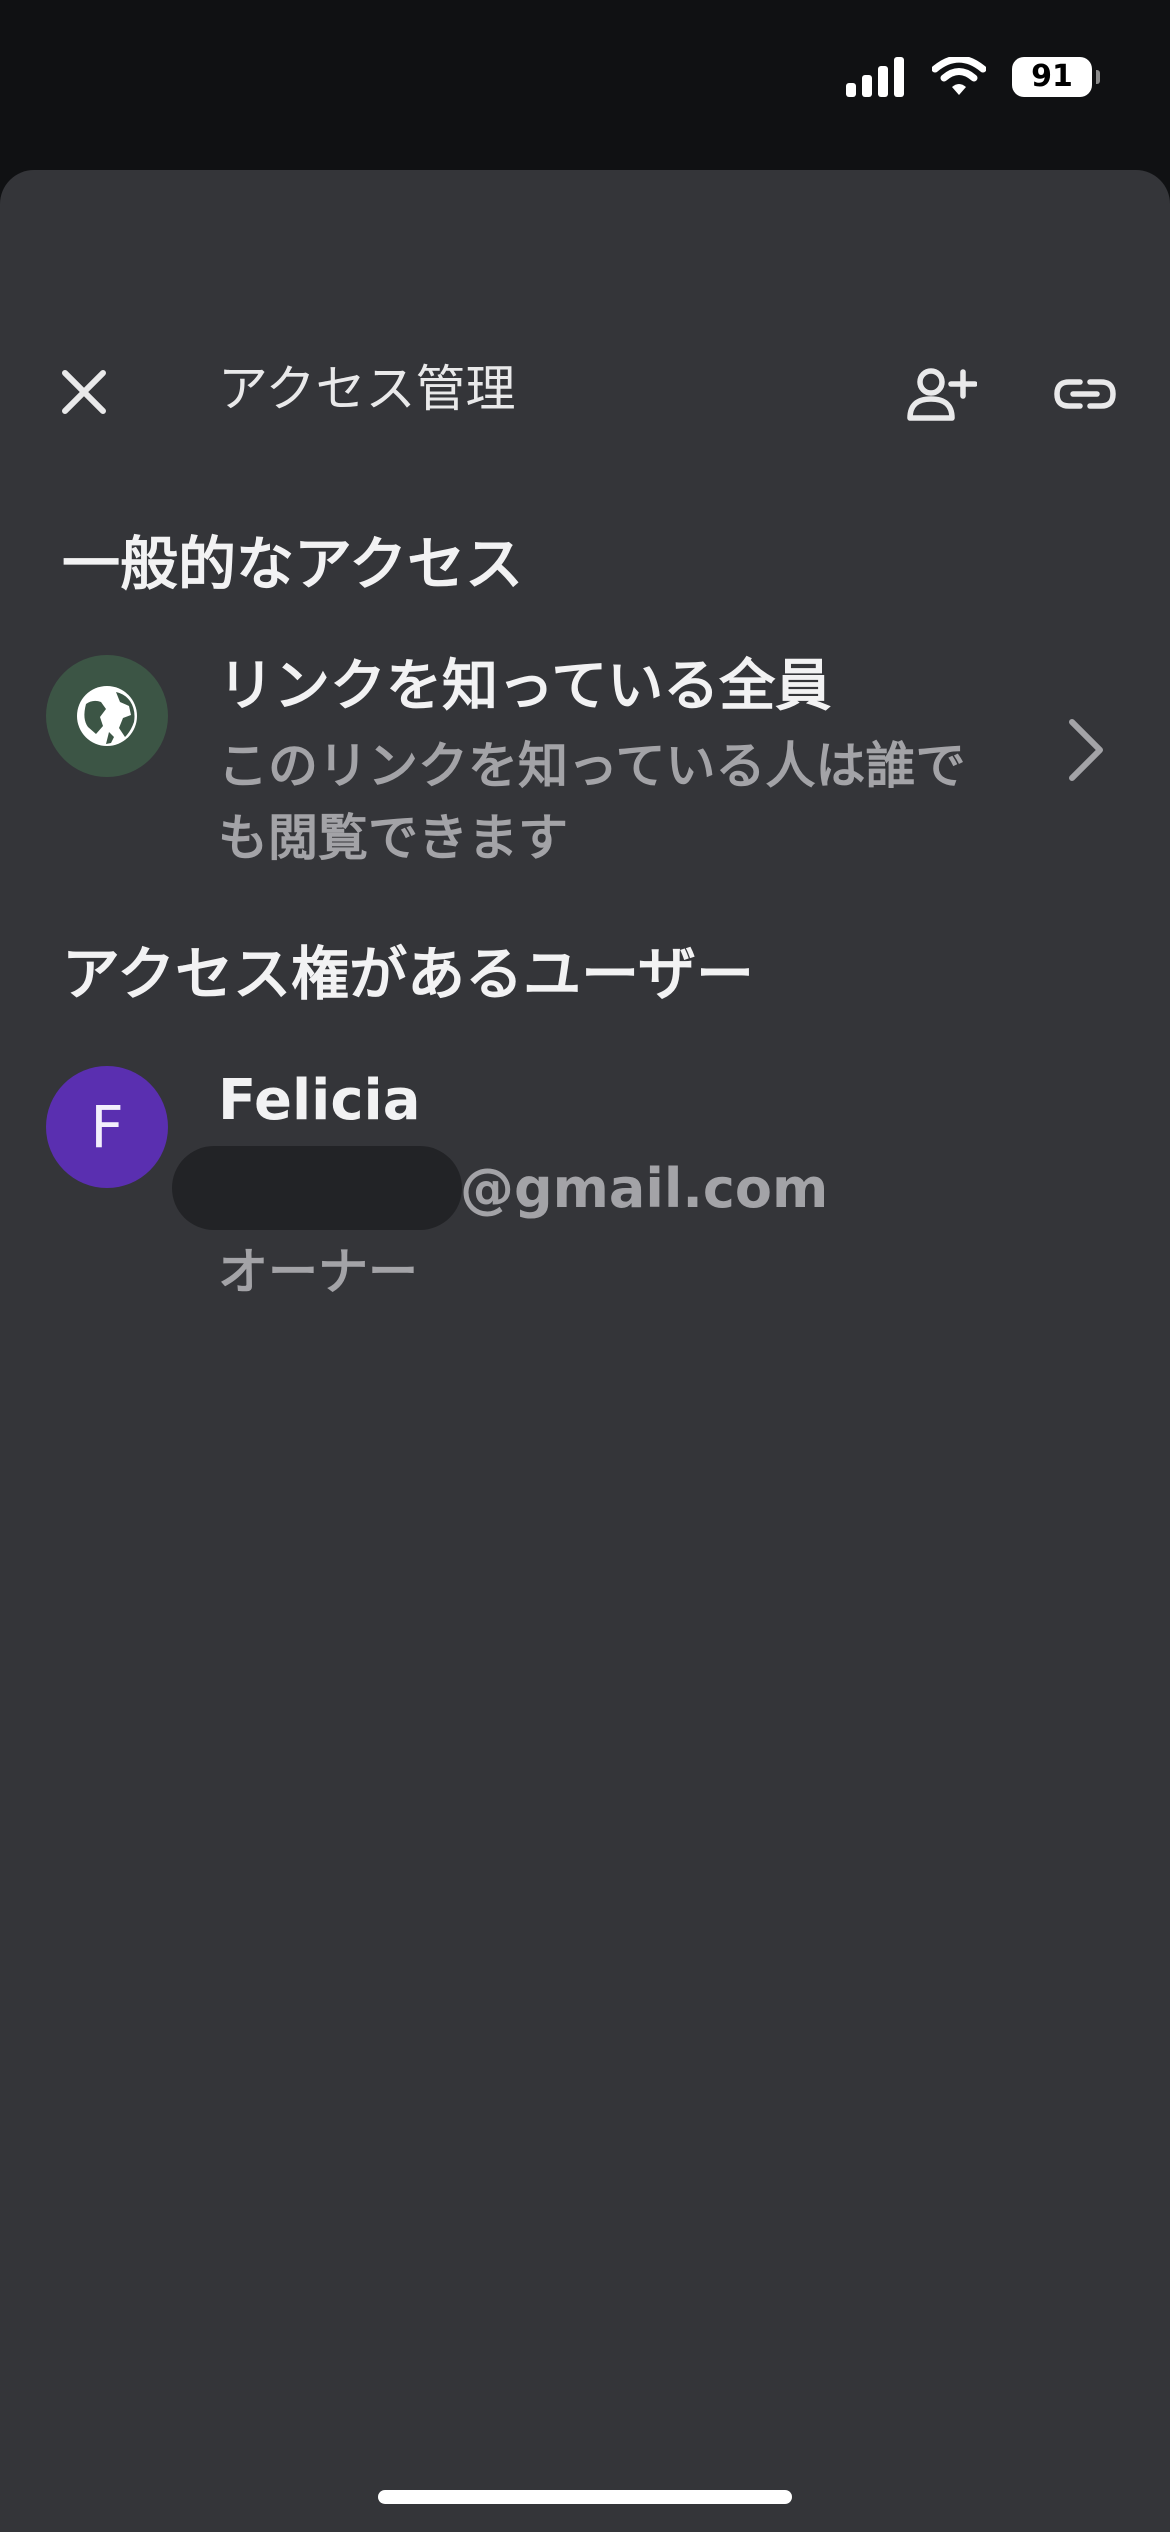 The height and width of the screenshot is (2532, 1170). I want to click on status-icons: 91, so click(973, 77).